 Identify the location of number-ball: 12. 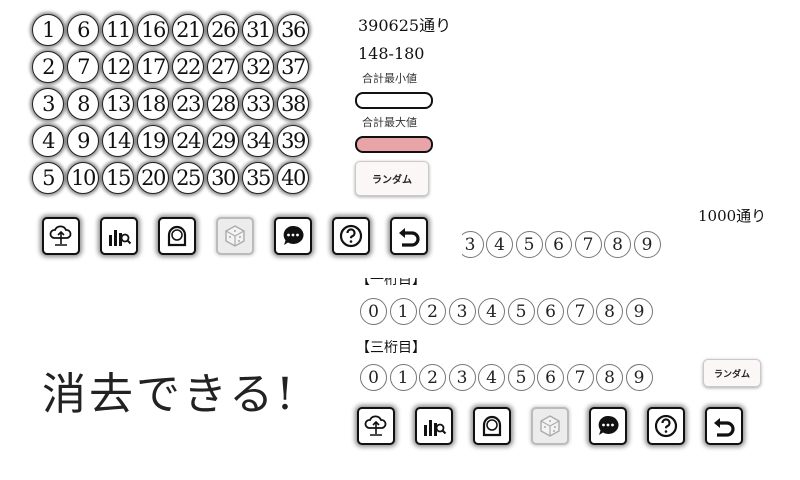
(118, 67).